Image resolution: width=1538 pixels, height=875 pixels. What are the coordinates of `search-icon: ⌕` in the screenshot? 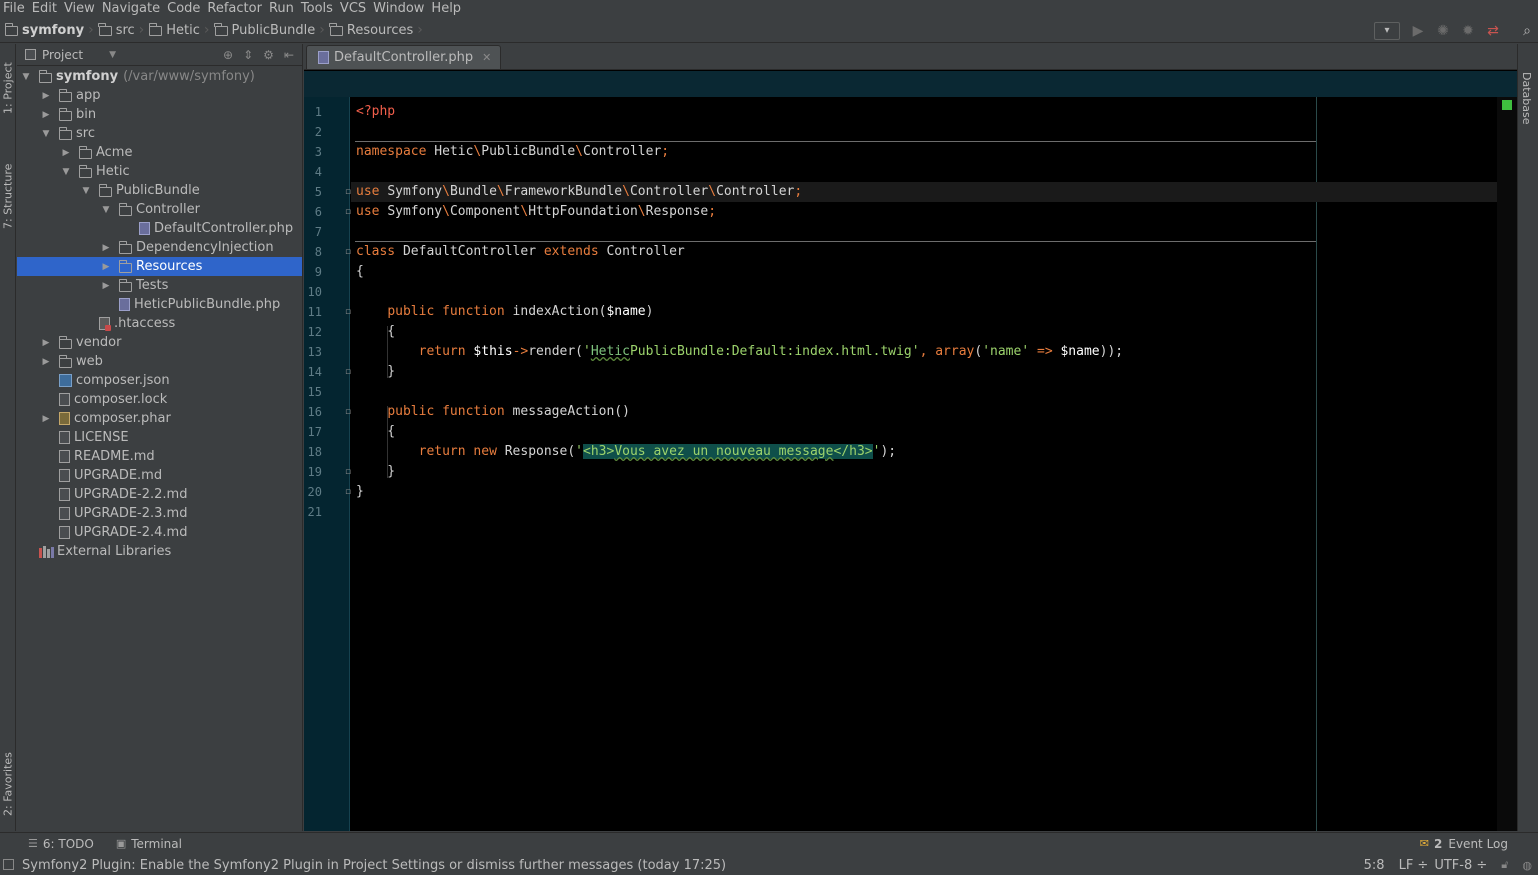 It's located at (1527, 31).